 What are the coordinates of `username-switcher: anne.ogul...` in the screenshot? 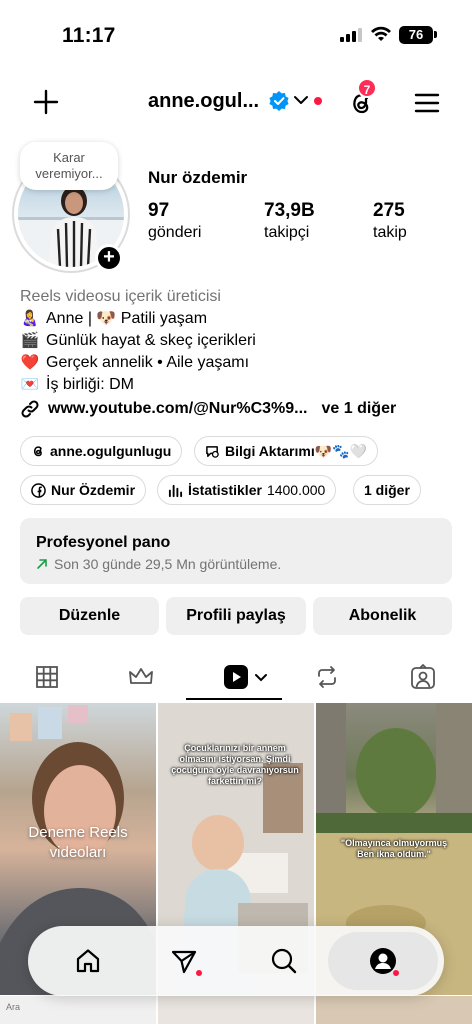 It's located at (203, 101).